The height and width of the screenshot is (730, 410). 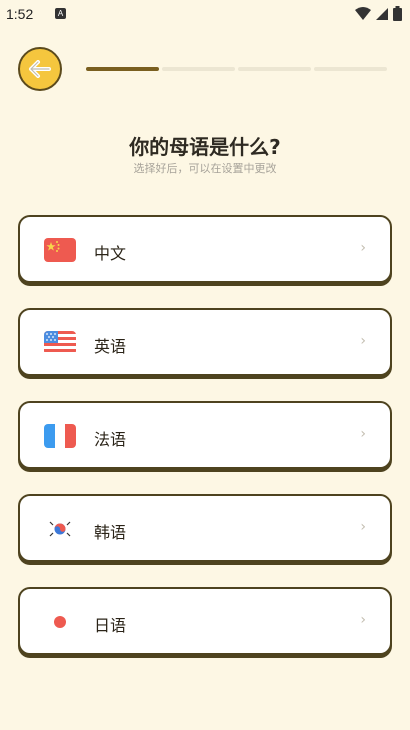 I want to click on japan-flag-icon, so click(x=60, y=622).